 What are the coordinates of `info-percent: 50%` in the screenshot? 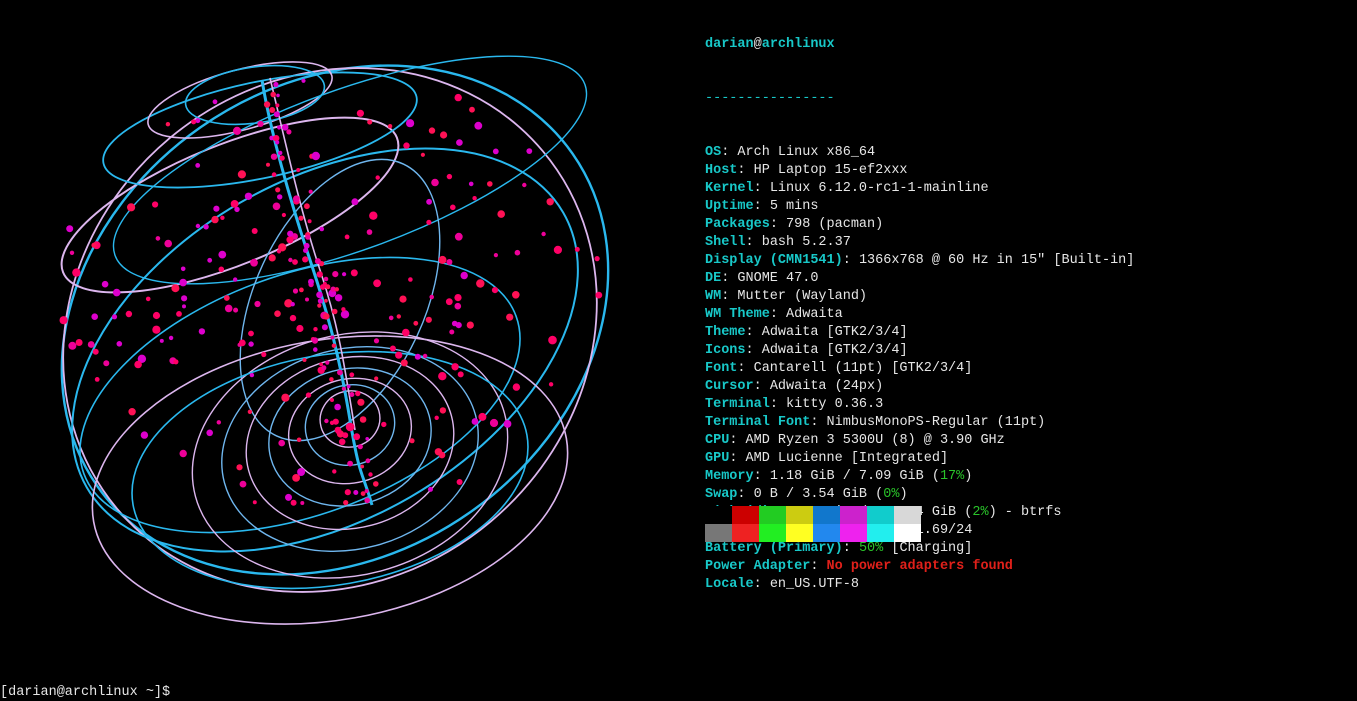 It's located at (871, 548).